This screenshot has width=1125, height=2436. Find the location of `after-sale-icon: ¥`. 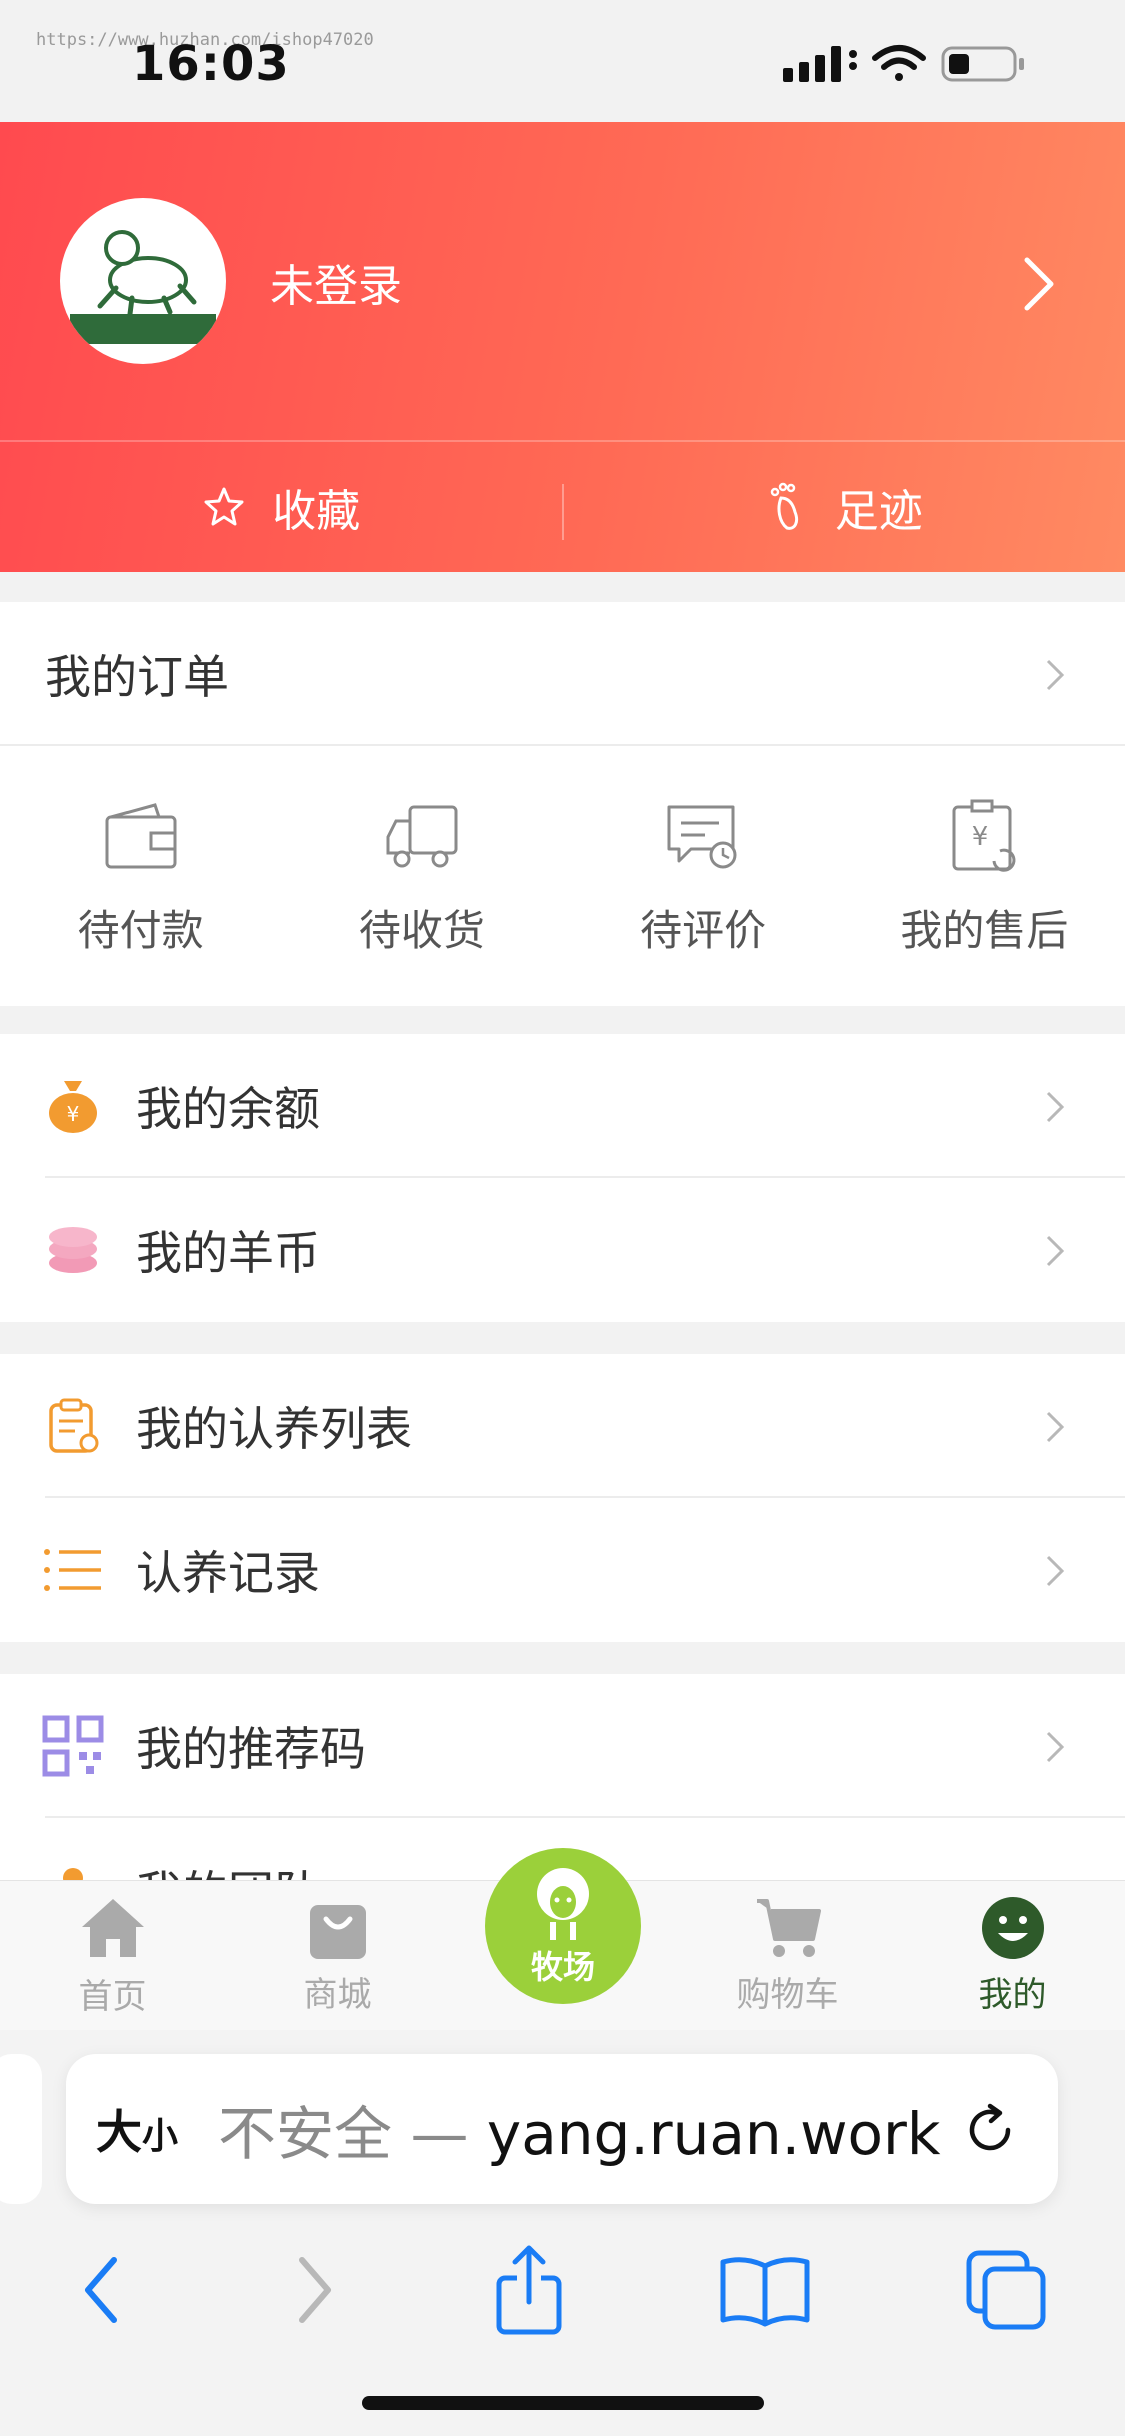

after-sale-icon: ¥ is located at coordinates (984, 835).